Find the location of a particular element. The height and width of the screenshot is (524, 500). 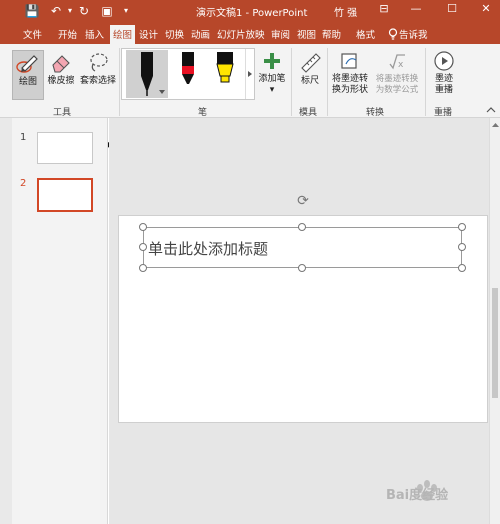

slide-number: 1 is located at coordinates (23, 137).